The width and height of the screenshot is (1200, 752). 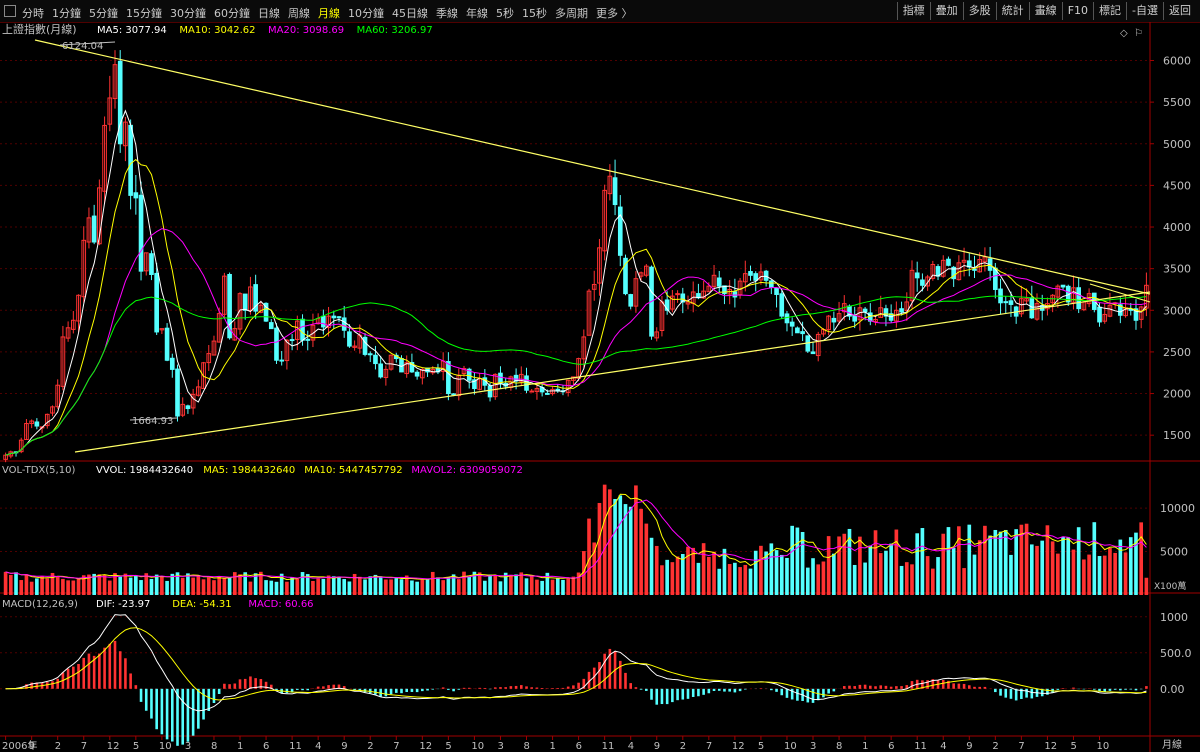 What do you see at coordinates (269, 13) in the screenshot?
I see `period-tab: 日線` at bounding box center [269, 13].